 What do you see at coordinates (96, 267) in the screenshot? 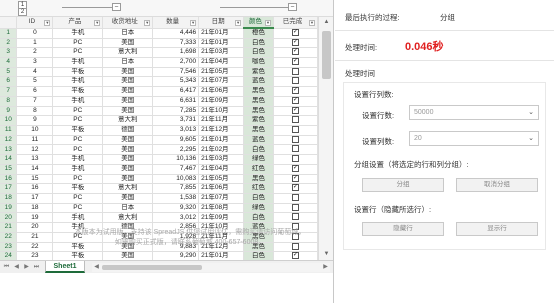
I see `scroll-left-icon: ◀` at bounding box center [96, 267].